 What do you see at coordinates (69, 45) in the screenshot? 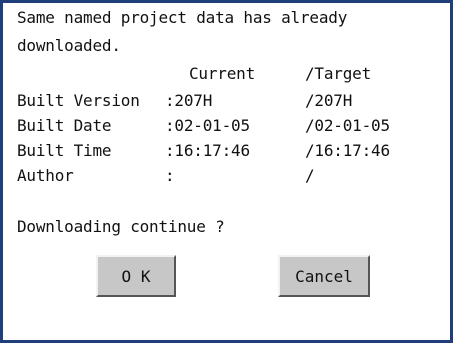
I see `message-line-2: downloaded.` at bounding box center [69, 45].